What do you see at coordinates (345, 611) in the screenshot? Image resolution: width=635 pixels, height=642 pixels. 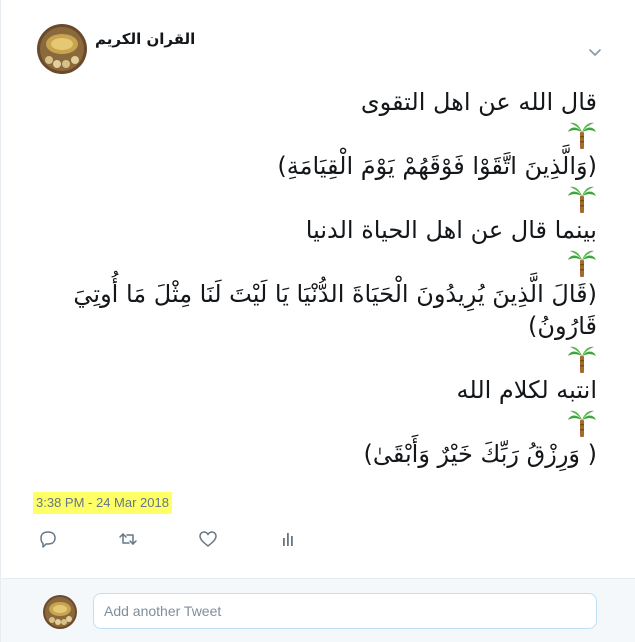 I see `add-tweet-input: Add another Tweet` at bounding box center [345, 611].